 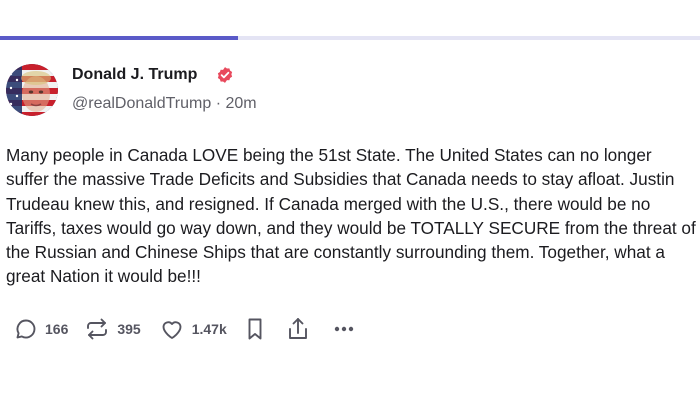 What do you see at coordinates (241, 103) in the screenshot?
I see `post-time: 20m` at bounding box center [241, 103].